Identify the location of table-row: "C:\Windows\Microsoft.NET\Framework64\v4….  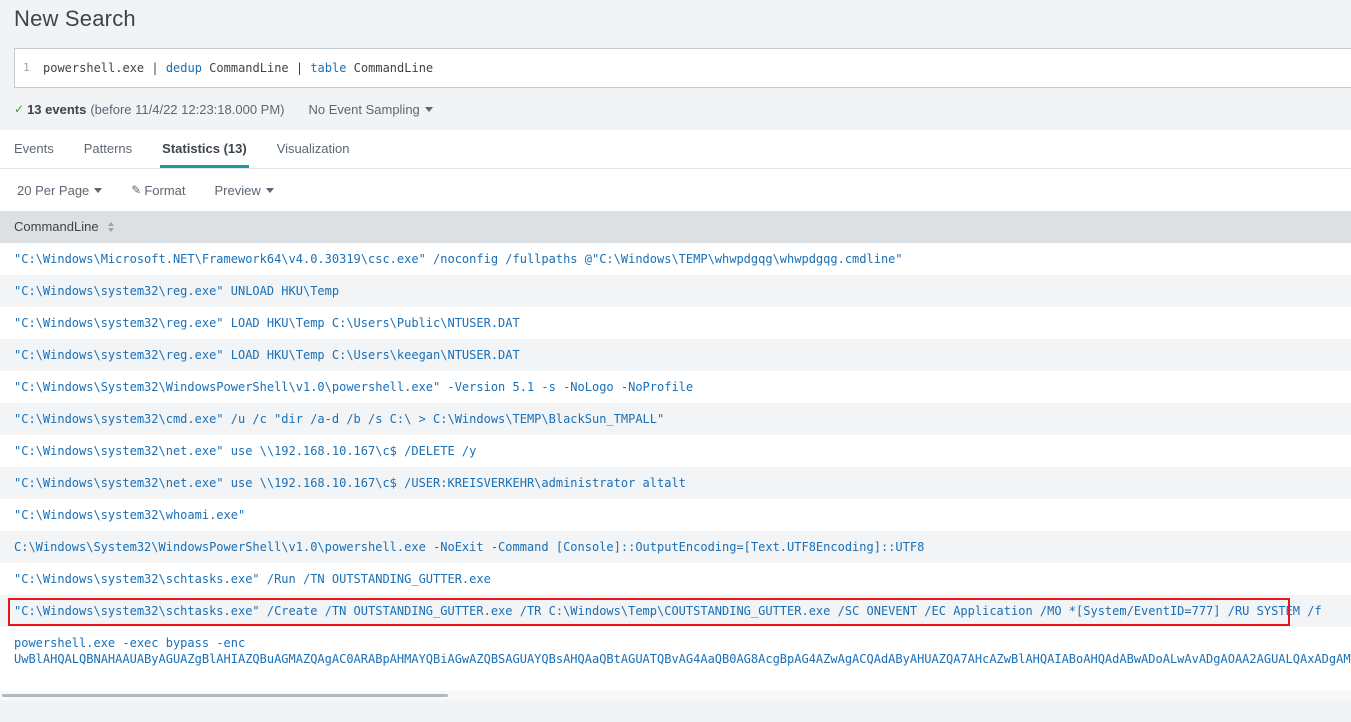
(675, 259).